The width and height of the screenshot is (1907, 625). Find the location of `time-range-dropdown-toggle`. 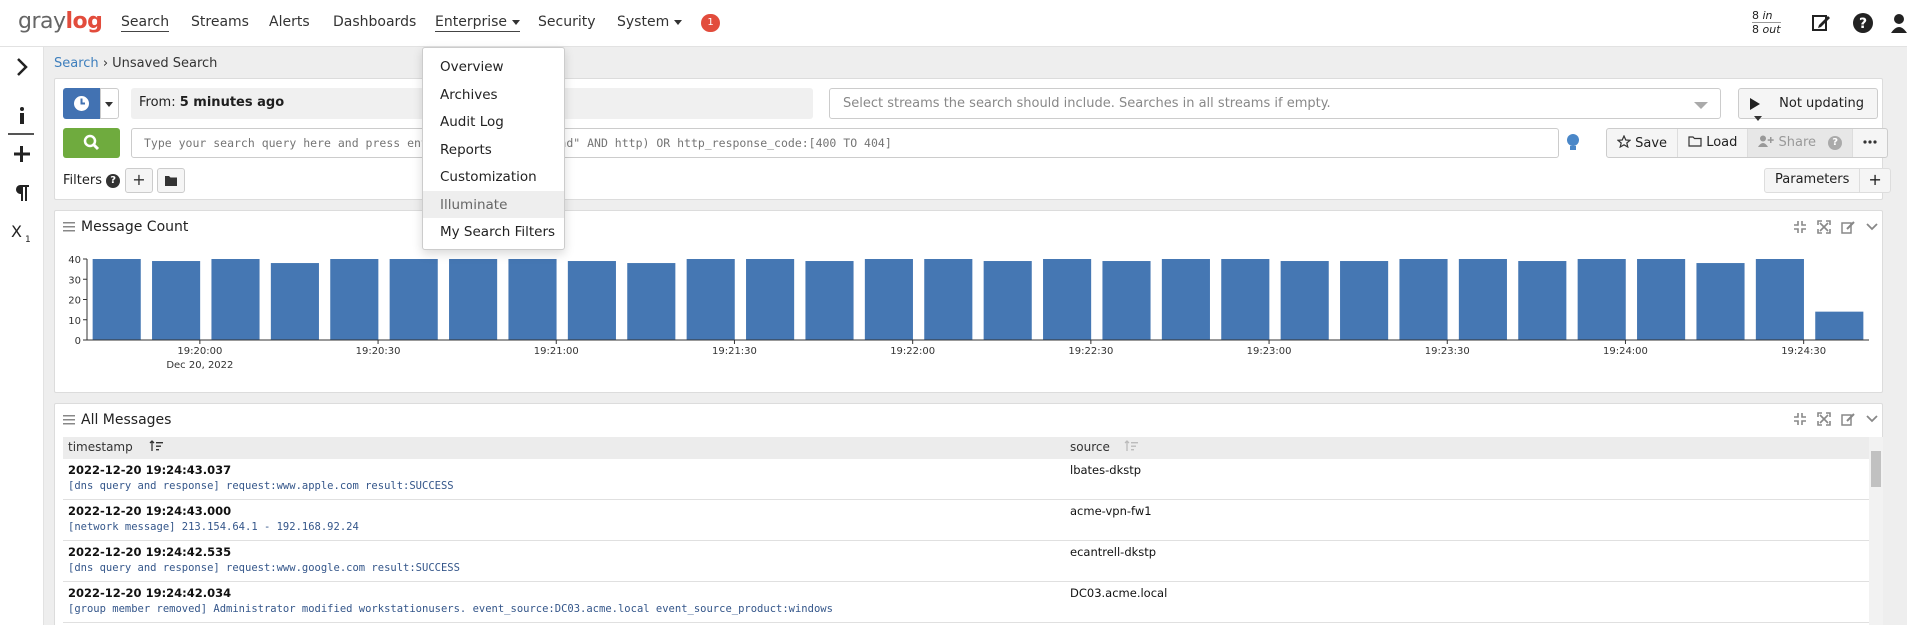

time-range-dropdown-toggle is located at coordinates (109, 103).